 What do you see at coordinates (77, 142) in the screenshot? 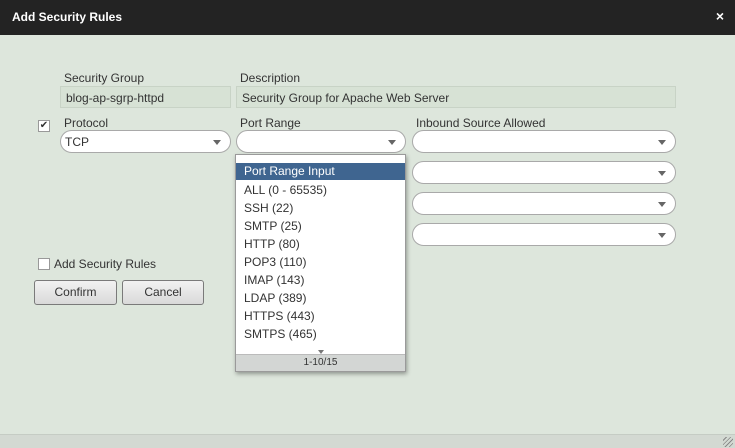
I see `protocol-value: TCP` at bounding box center [77, 142].